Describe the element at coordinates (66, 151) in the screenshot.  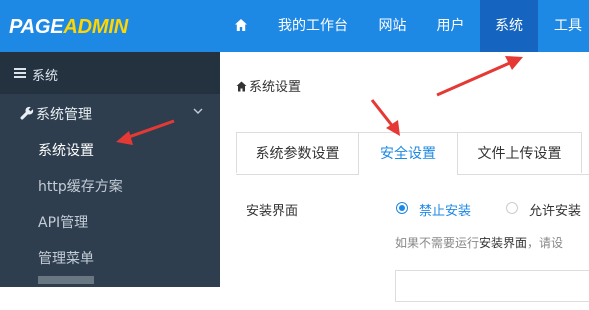
I see `sidebar-item-label: 系统设置` at that location.